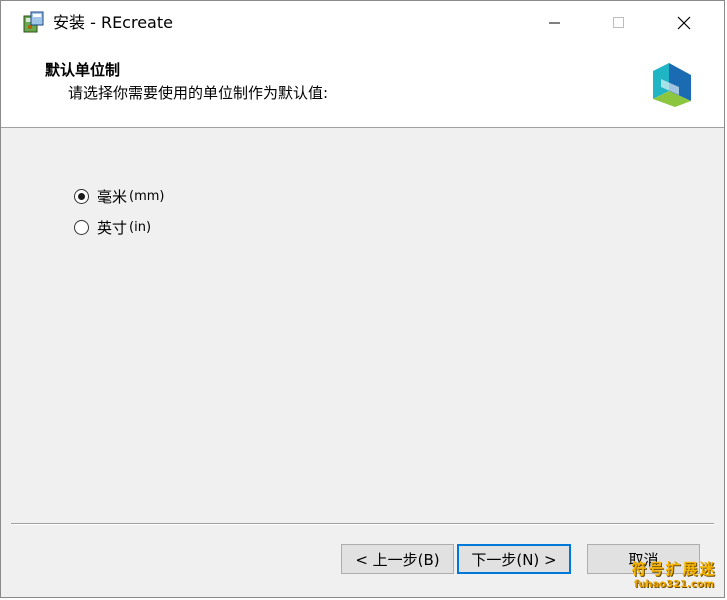 This screenshot has height=600, width=727. What do you see at coordinates (362, 86) in the screenshot?
I see `page-header: 默认单位制 请选择你需要使用的单位制作为默认值:` at bounding box center [362, 86].